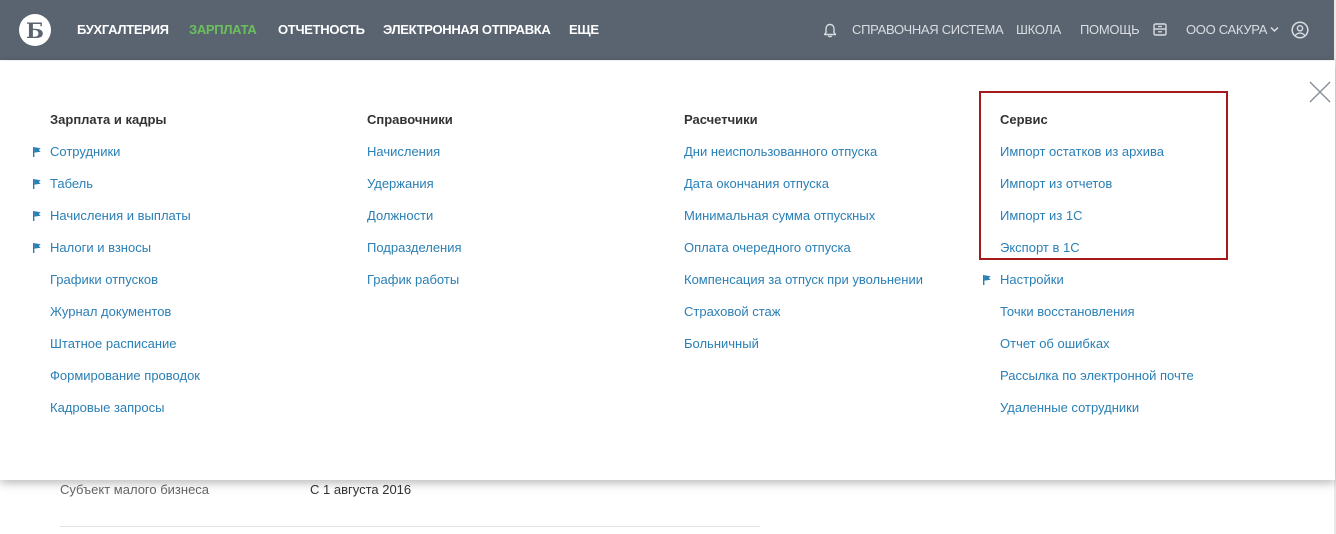 The width and height of the screenshot is (1336, 534). I want to click on menu-item: Журнал документов, so click(125, 319).